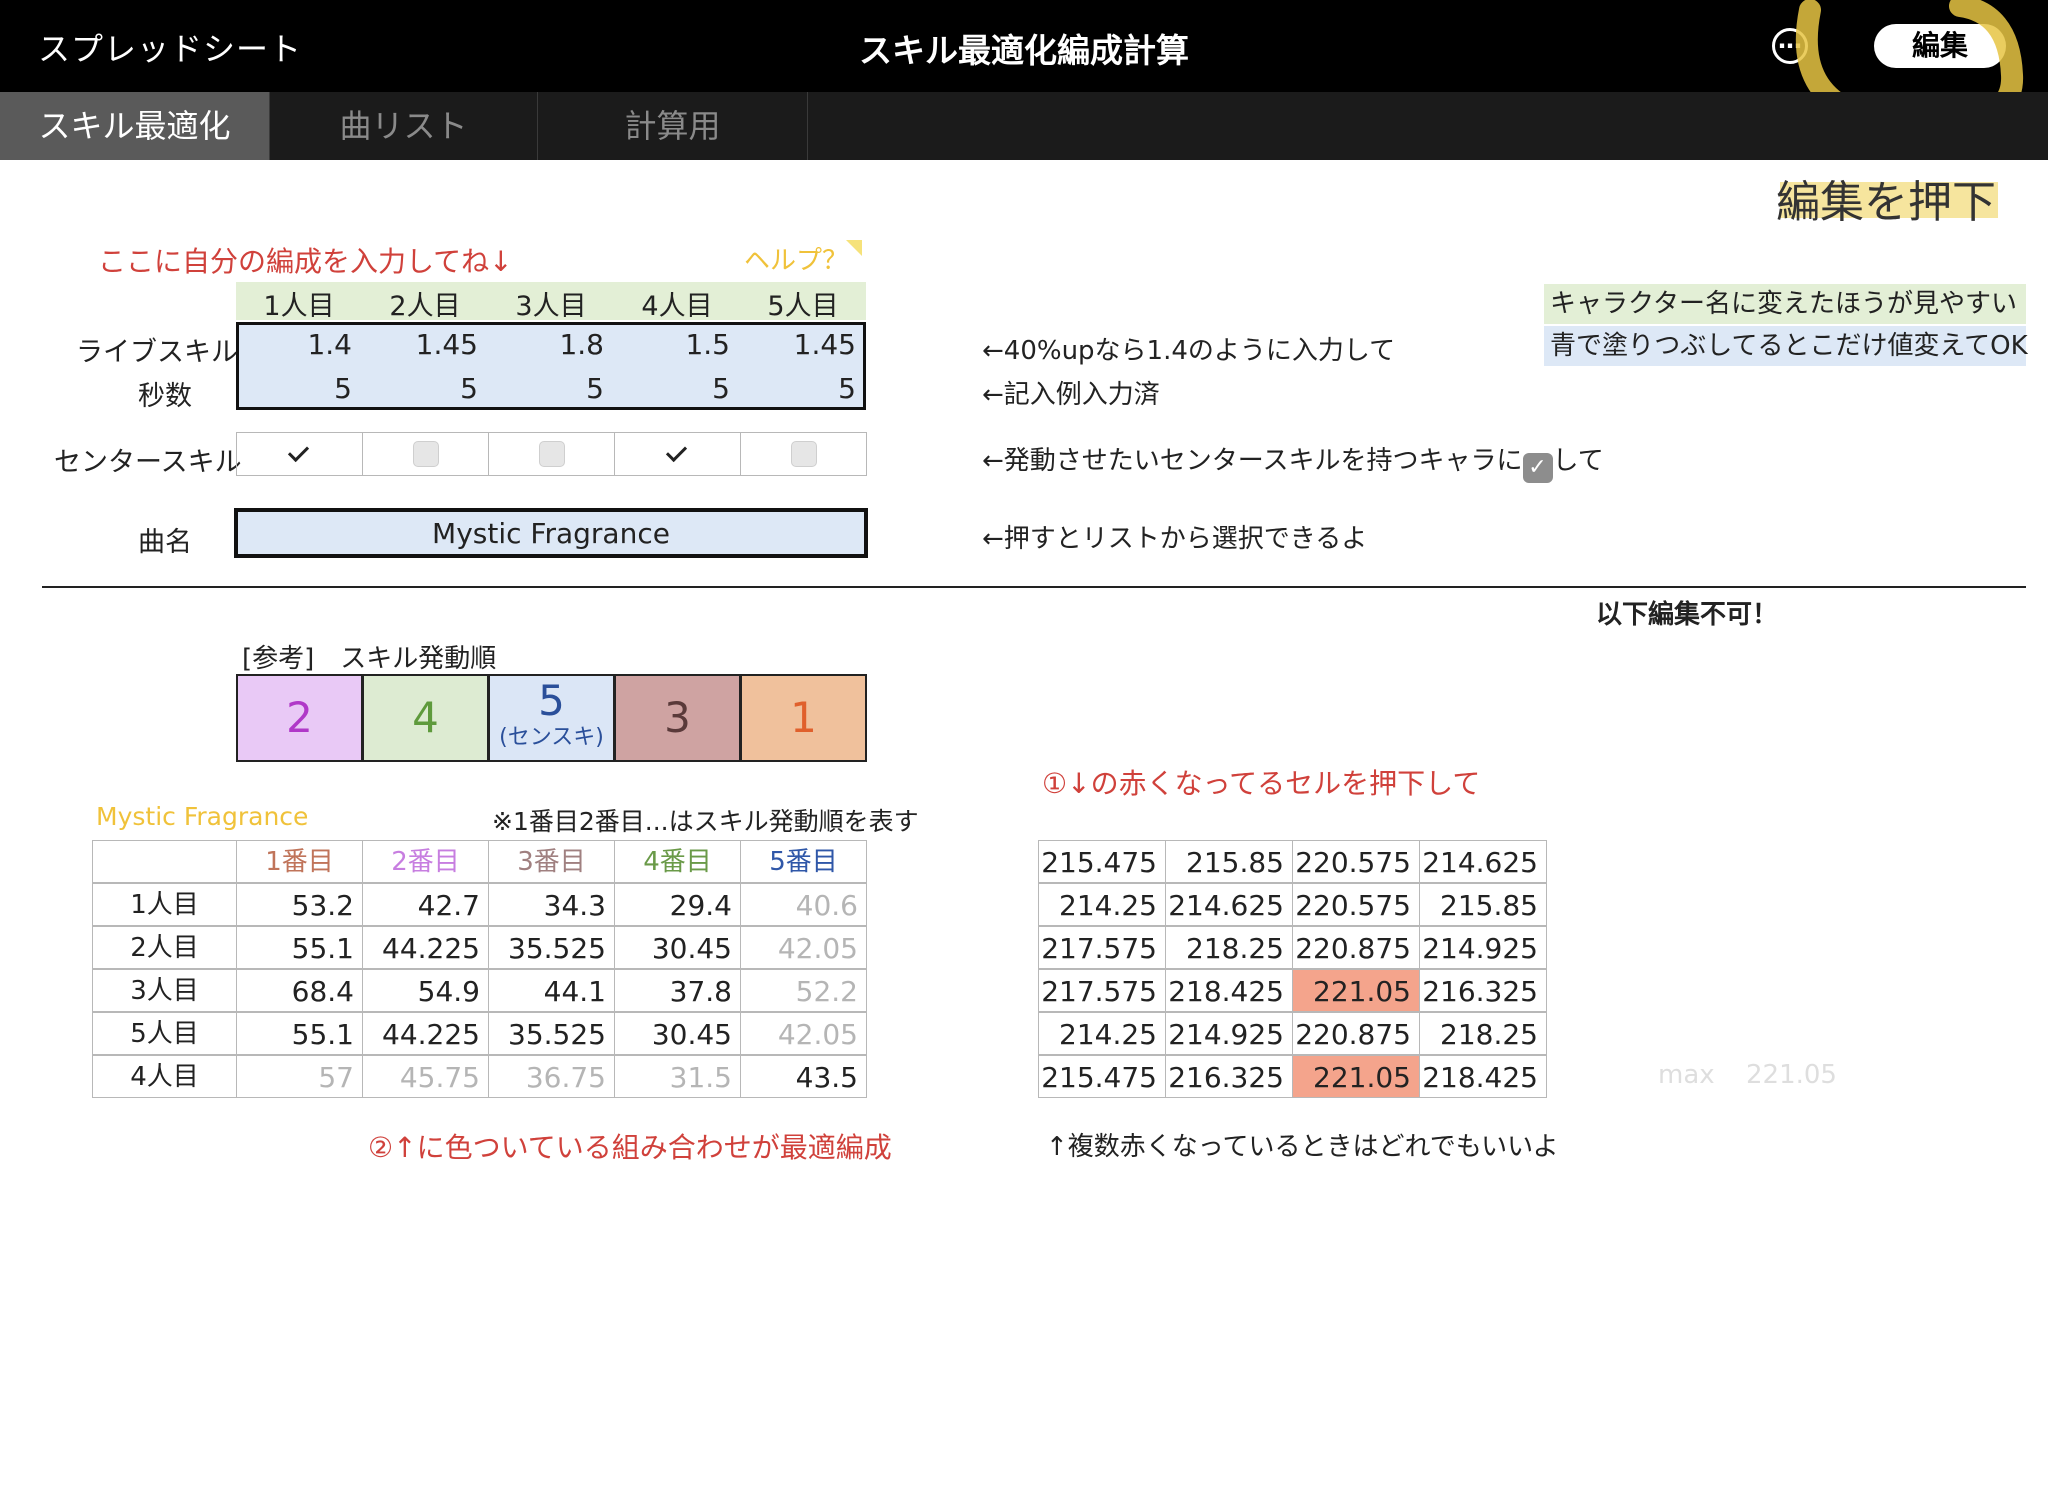 The height and width of the screenshot is (1496, 2048). Describe the element at coordinates (1189, 351) in the screenshot. I see `live-skill-note: ←40%upなら1.4のように入力して` at that location.